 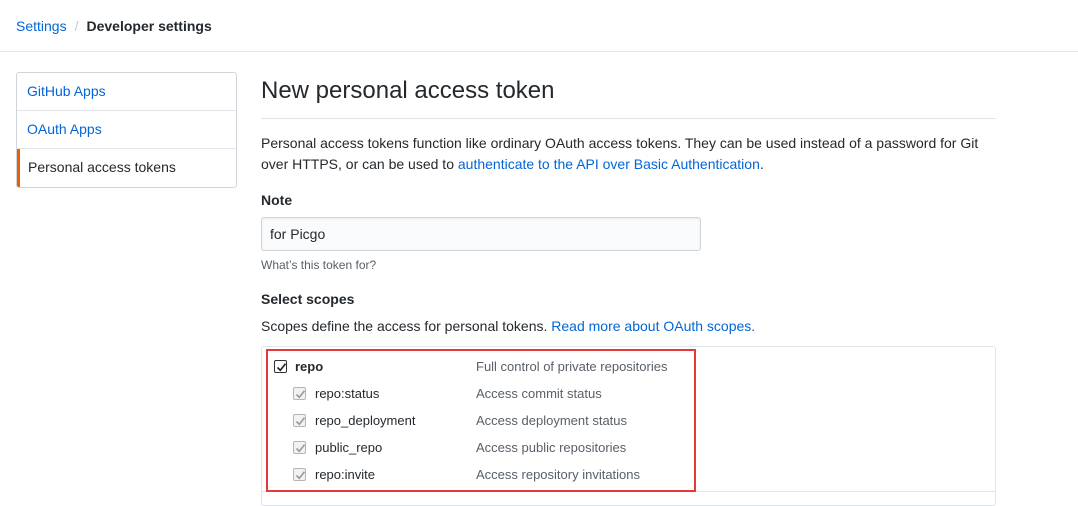 I want to click on note-input, so click(x=481, y=234).